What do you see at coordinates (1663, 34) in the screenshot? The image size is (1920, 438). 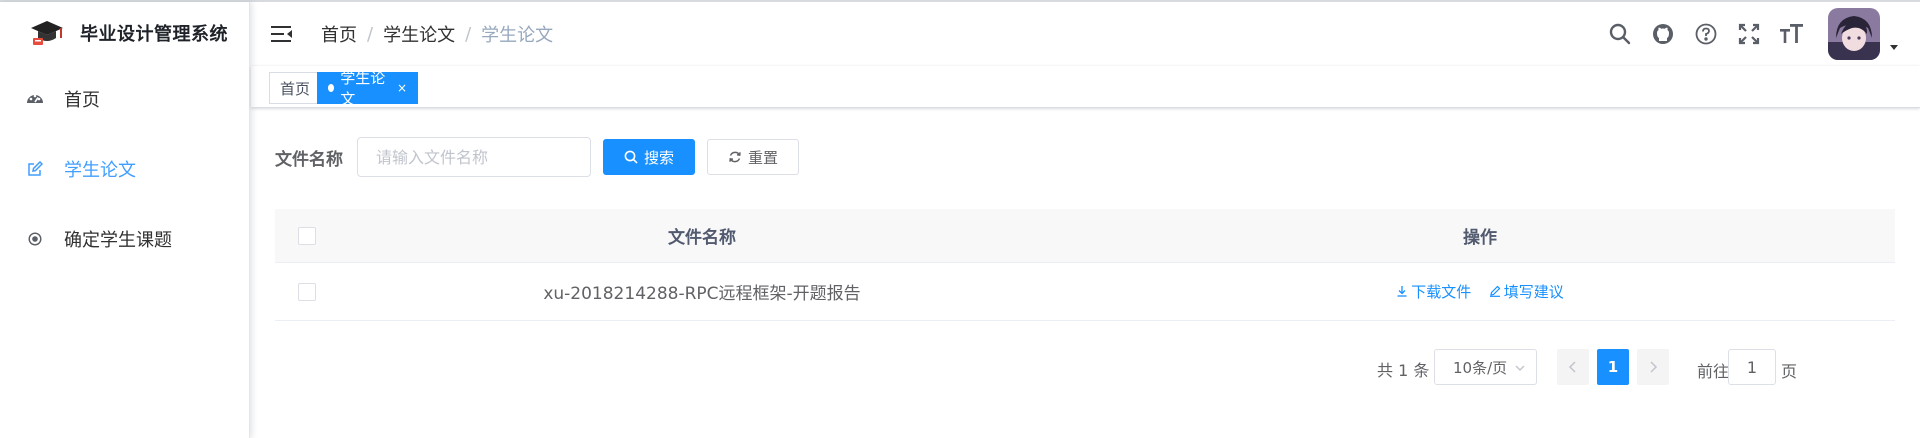 I see `github-icon` at bounding box center [1663, 34].